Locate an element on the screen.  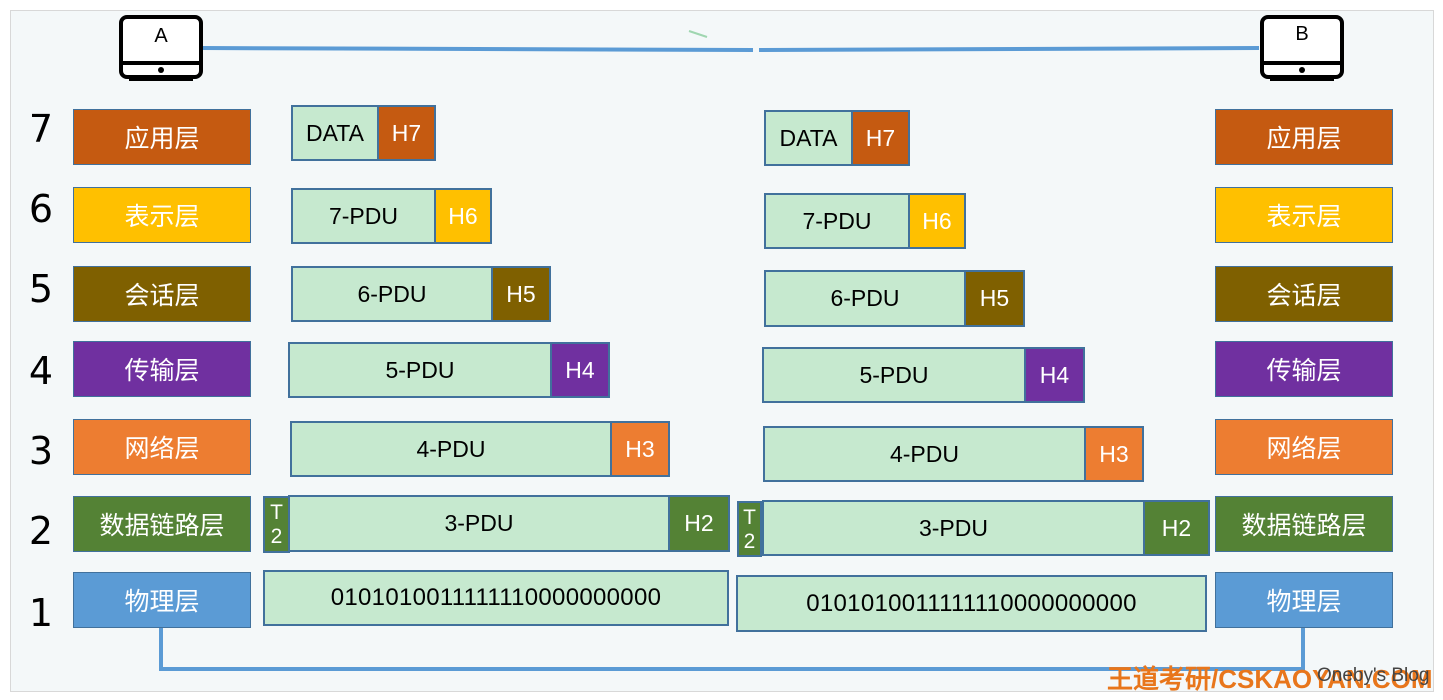
b-bit-stream: 0101010011111110000000000 is located at coordinates (971, 603).